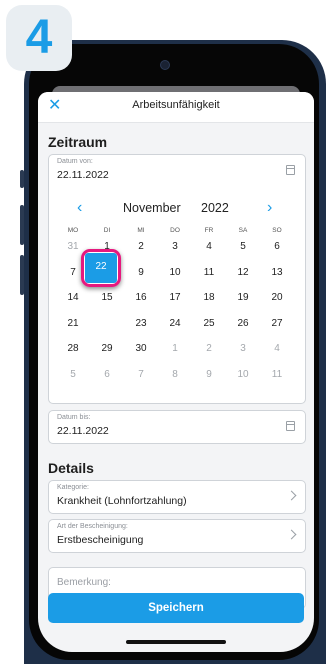 The image size is (326, 664). Describe the element at coordinates (101, 268) in the screenshot. I see `highlight-ring` at that location.